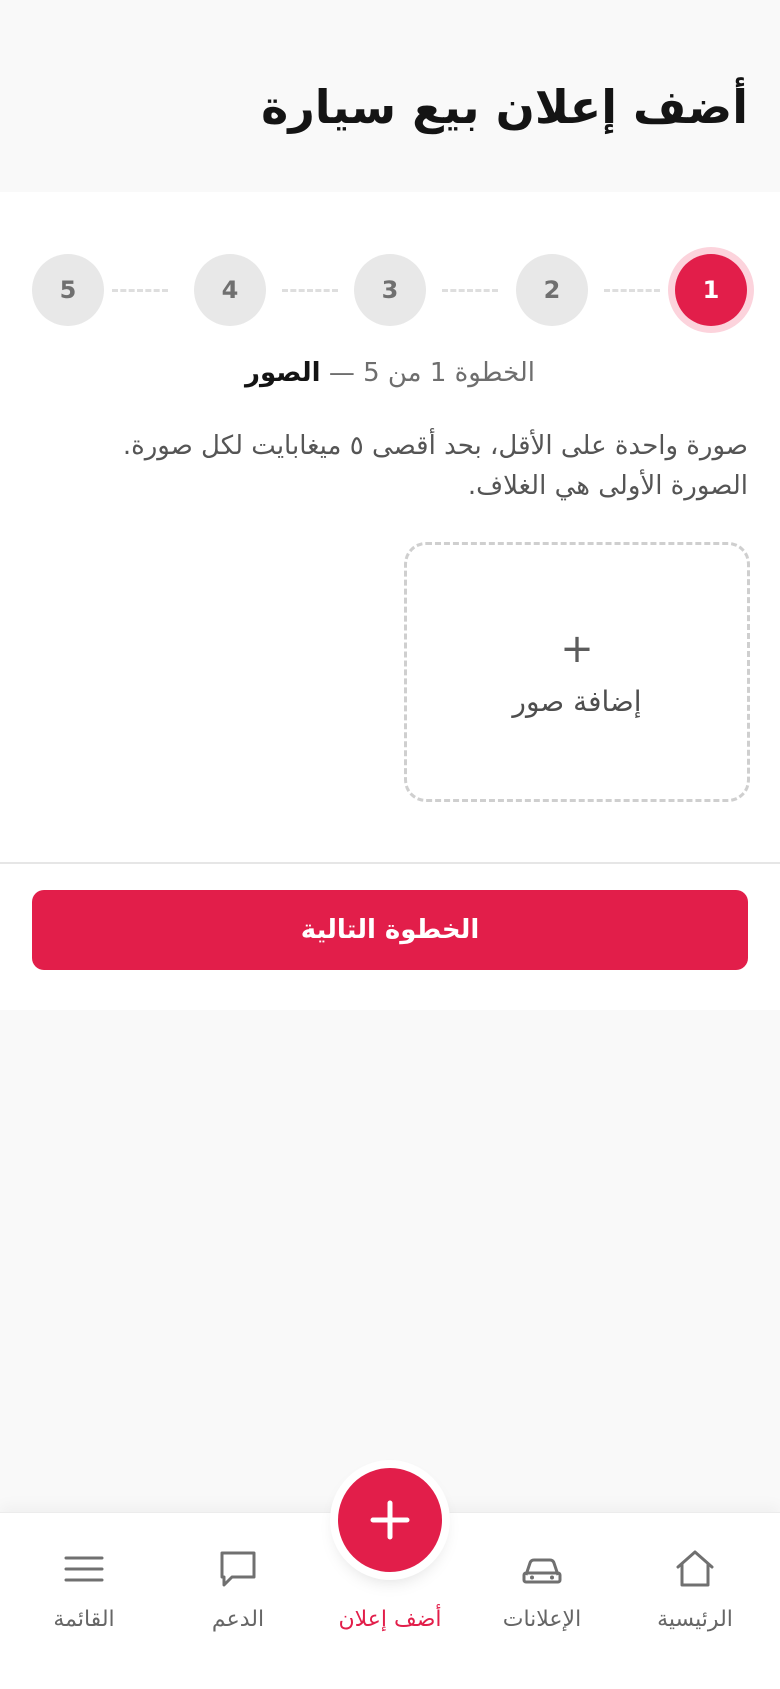 The image size is (780, 1689). Describe the element at coordinates (390, 1619) in the screenshot. I see `nav-label-add-listing: أضف إعلان` at that location.